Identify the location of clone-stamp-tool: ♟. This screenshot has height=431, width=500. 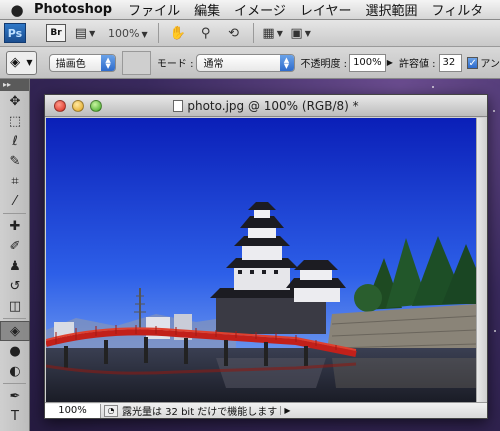
(15, 266).